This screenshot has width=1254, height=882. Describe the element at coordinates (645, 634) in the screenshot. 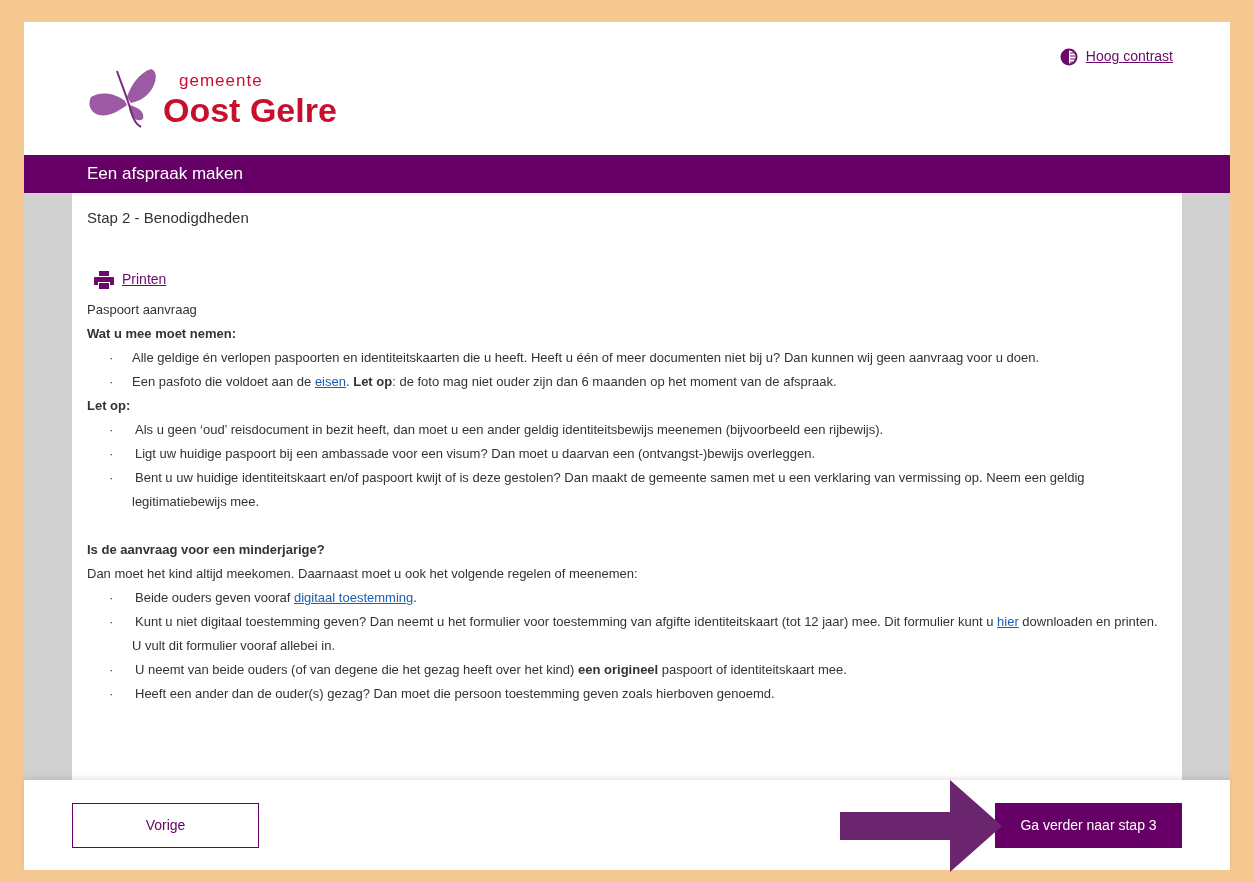

I see `bullet-text: Kunt u niet digitaal toestemming geven? Dan neemt u het formulier voor toestemming van afgifte identiteitskaart (tot 12 jaar) mee. Dit formulier kunt u hier downloaden en printen. U vult dit formulier vooraf allebei in.` at that location.